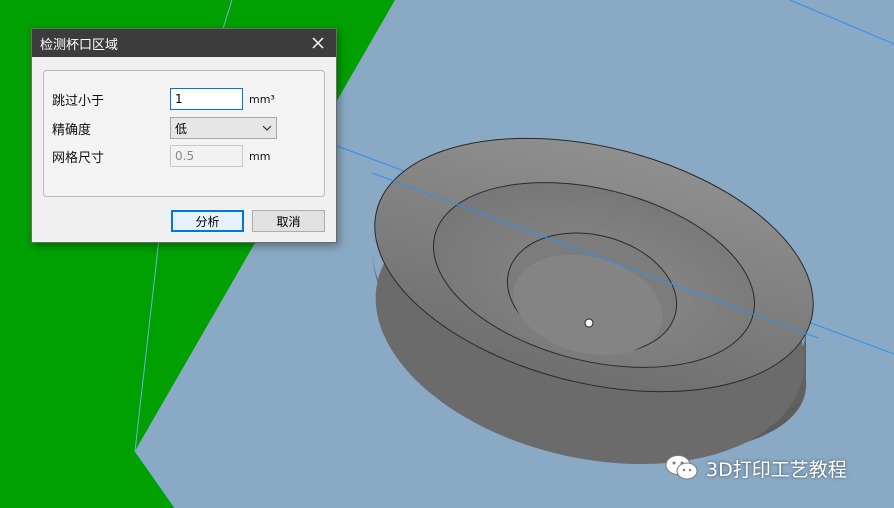  What do you see at coordinates (267, 128) in the screenshot?
I see `chevron-down-icon` at bounding box center [267, 128].